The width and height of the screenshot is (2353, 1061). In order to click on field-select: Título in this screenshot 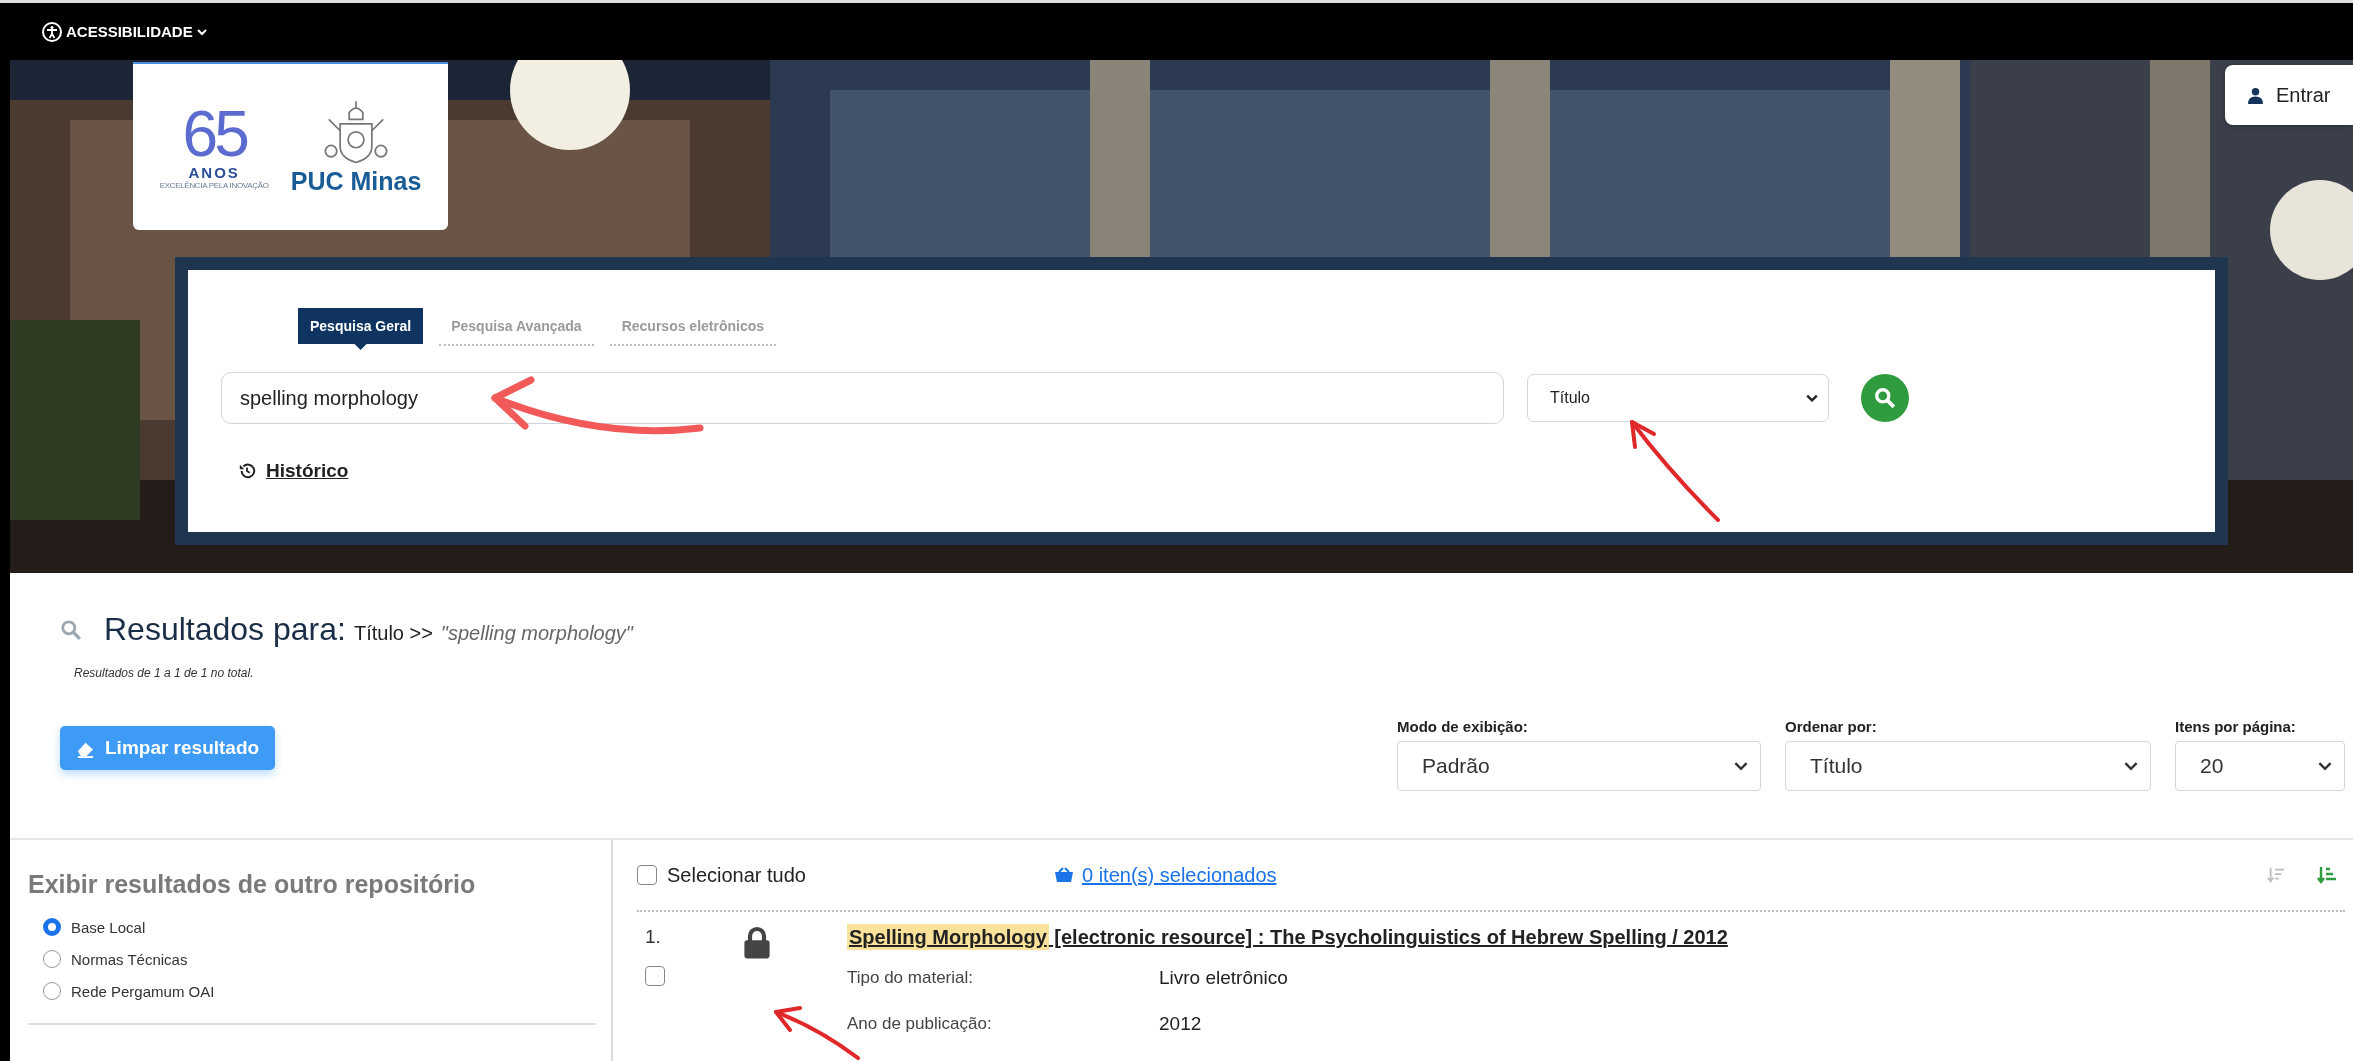, I will do `click(1678, 398)`.